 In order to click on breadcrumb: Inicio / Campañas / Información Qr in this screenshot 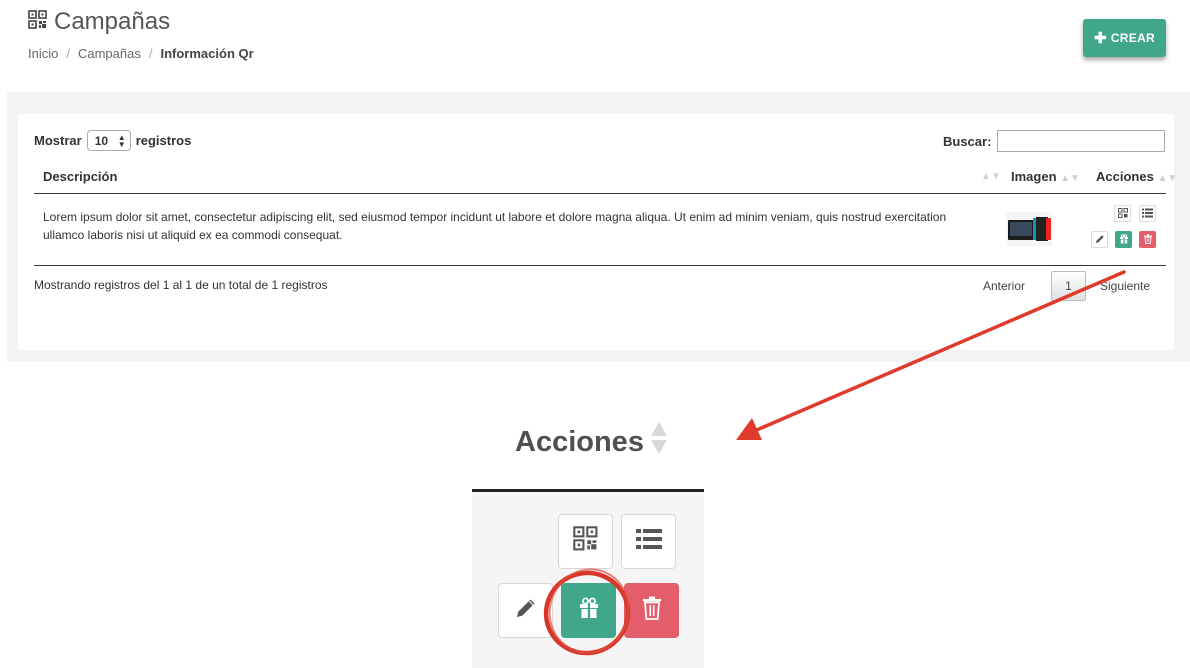, I will do `click(141, 53)`.